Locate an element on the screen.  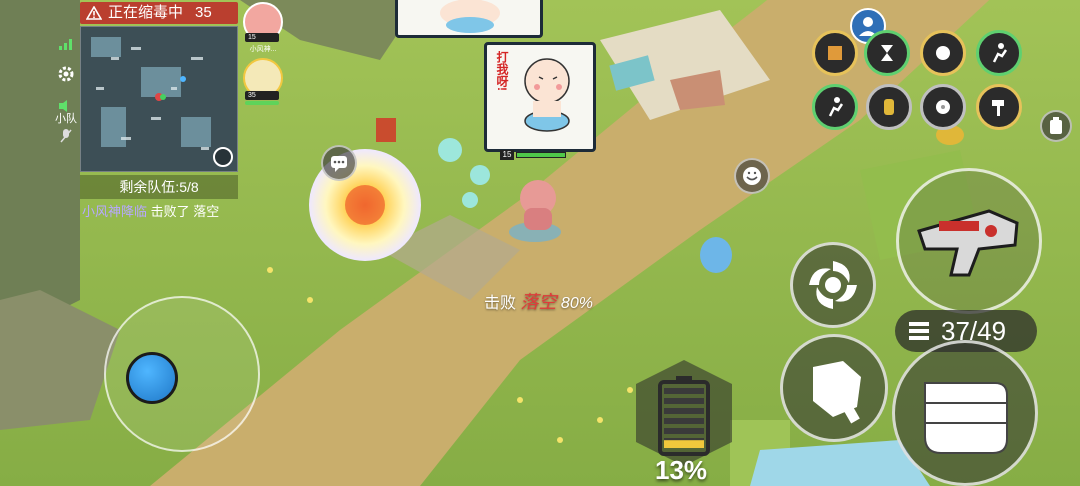
magazine-icon is located at coordinates (919, 331).